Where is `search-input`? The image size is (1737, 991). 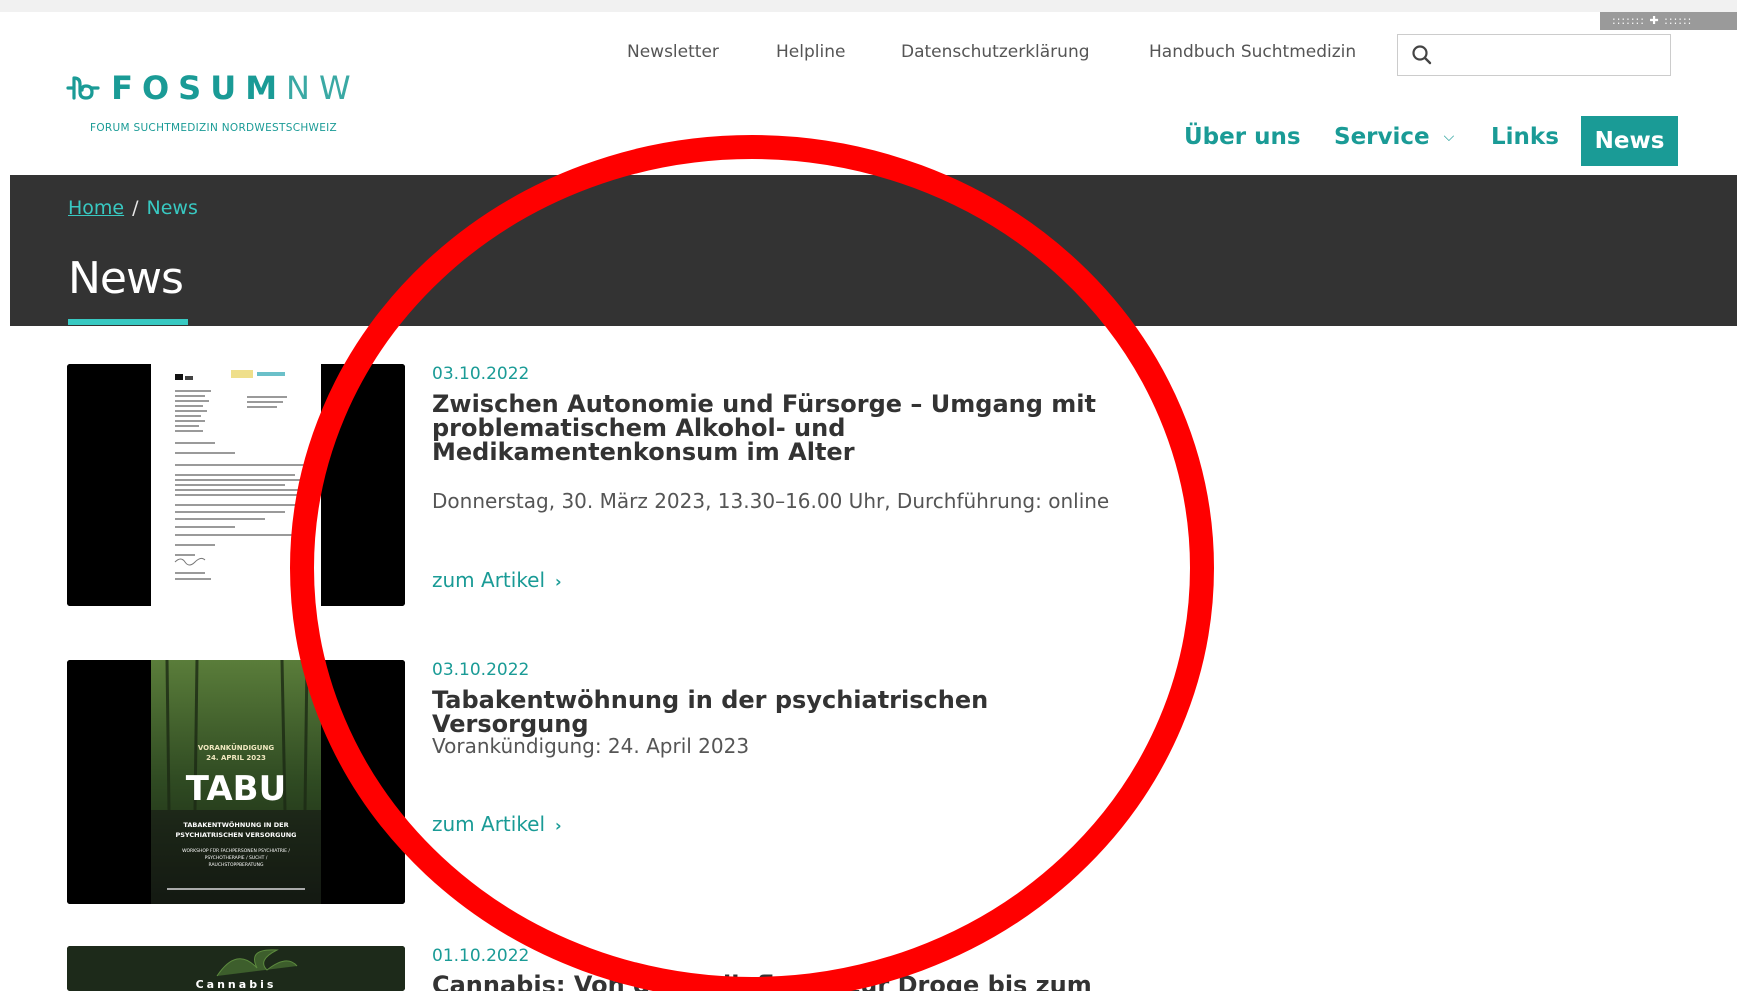 search-input is located at coordinates (1552, 55).